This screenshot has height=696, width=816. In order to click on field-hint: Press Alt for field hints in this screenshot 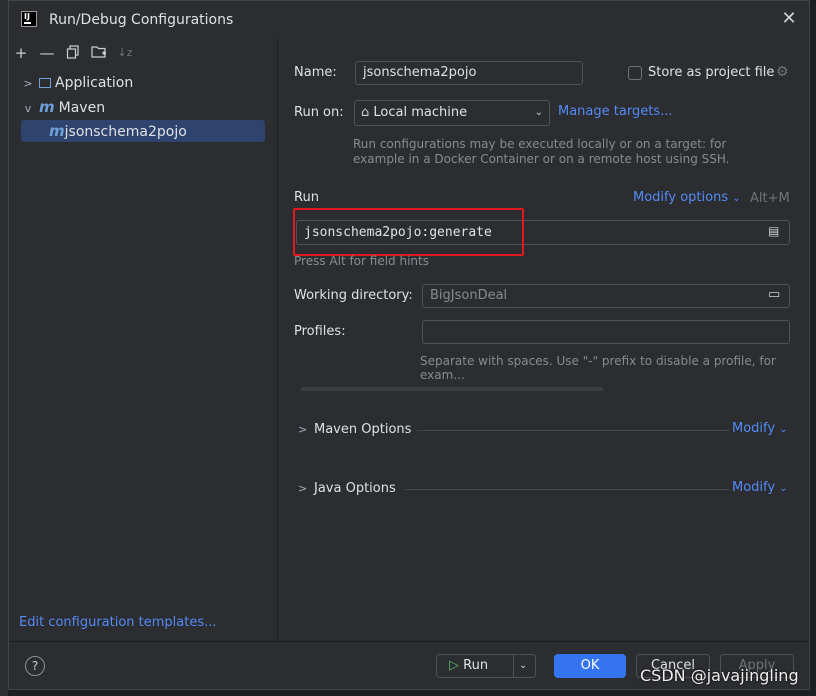, I will do `click(361, 261)`.